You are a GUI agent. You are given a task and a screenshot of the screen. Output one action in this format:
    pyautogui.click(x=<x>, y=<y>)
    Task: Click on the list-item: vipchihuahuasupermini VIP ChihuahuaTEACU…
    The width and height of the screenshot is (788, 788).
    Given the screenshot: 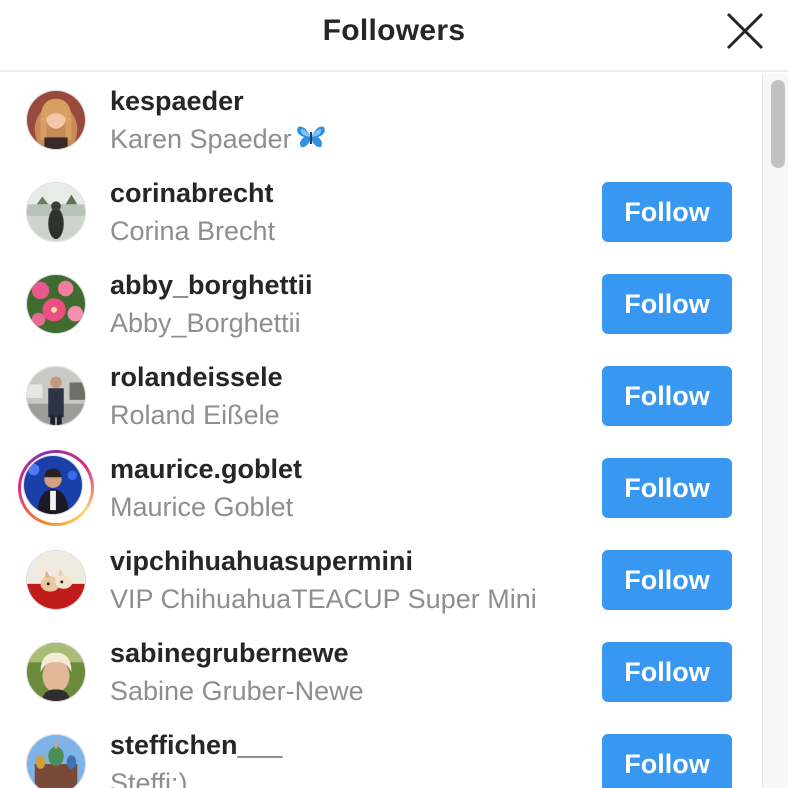 What is the action you would take?
    pyautogui.click(x=380, y=580)
    